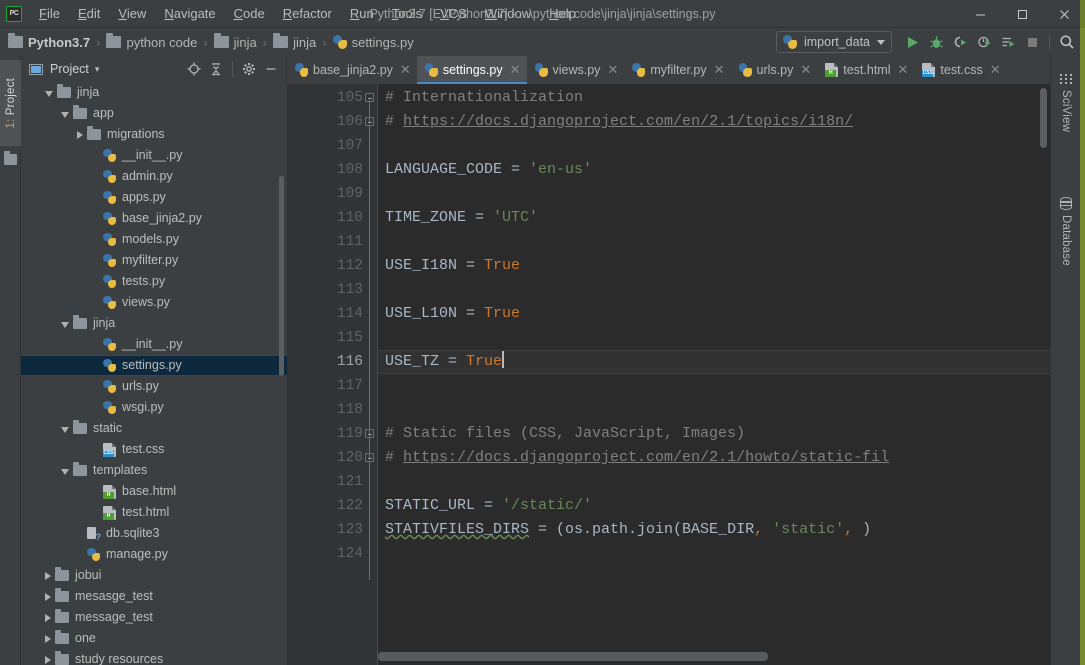 This screenshot has width=1085, height=665. What do you see at coordinates (912, 42) in the screenshot?
I see `run-button` at bounding box center [912, 42].